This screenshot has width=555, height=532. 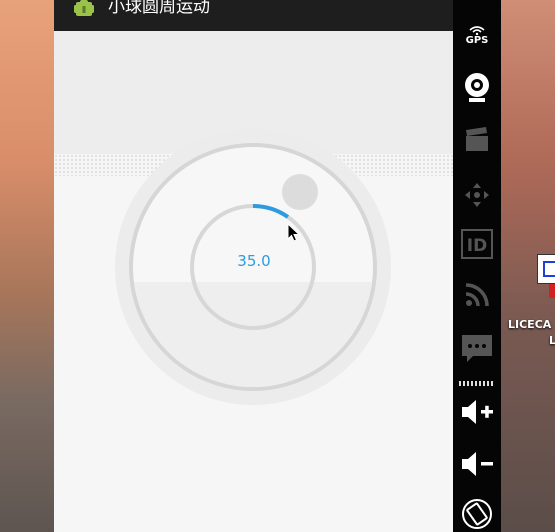 I want to click on desktop-icon-badge, so click(x=552, y=291).